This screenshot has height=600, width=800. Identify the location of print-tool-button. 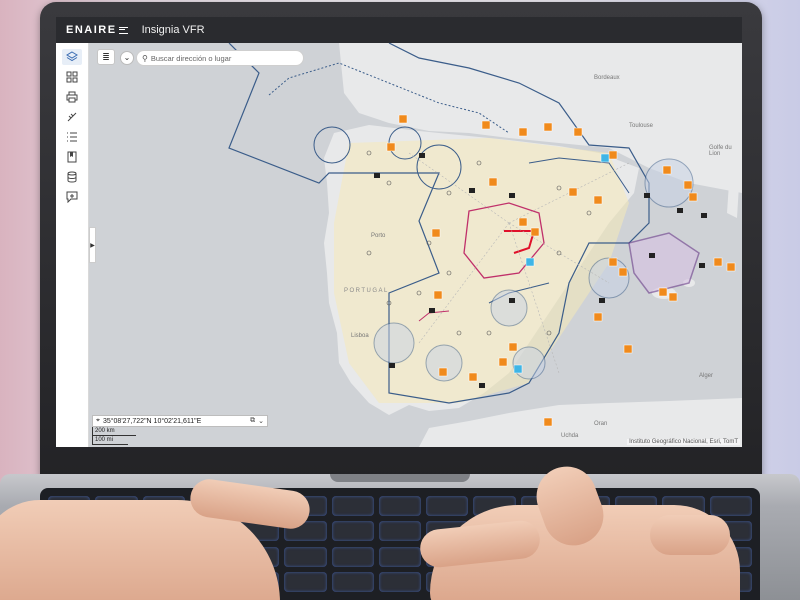
(72, 97).